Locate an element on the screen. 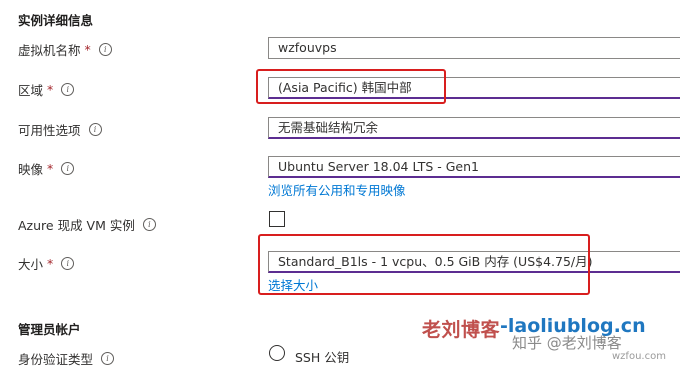 Image resolution: width=680 pixels, height=368 pixels. image-label: 映像 * i is located at coordinates (46, 168).